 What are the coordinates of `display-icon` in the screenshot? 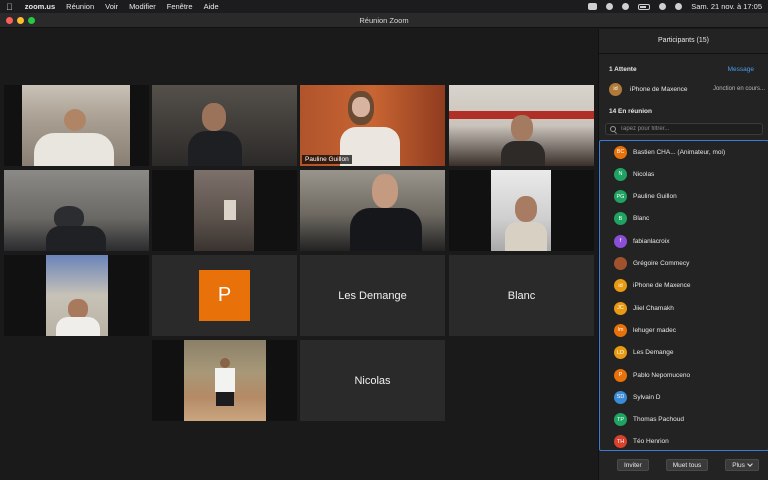 It's located at (610, 6).